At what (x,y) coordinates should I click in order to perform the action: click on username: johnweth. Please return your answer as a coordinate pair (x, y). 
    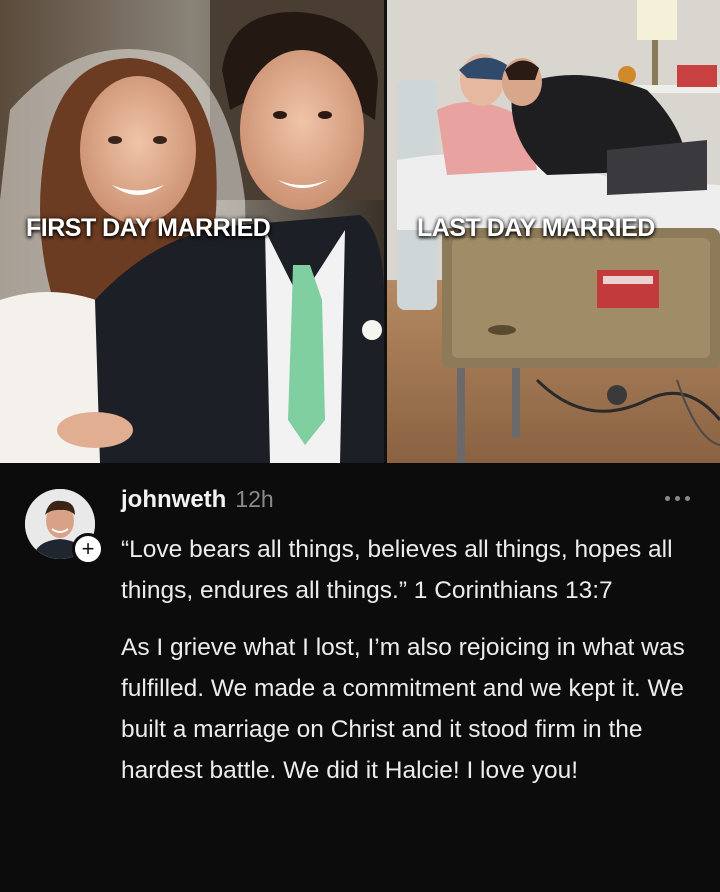
    Looking at the image, I should click on (173, 500).